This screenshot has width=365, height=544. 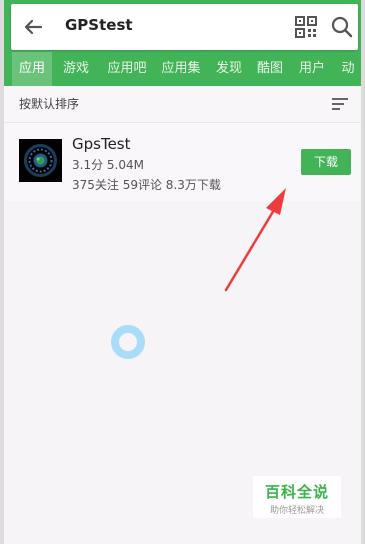 I want to click on app-stats: 375关注 59评论 8.3万下载, so click(x=146, y=185).